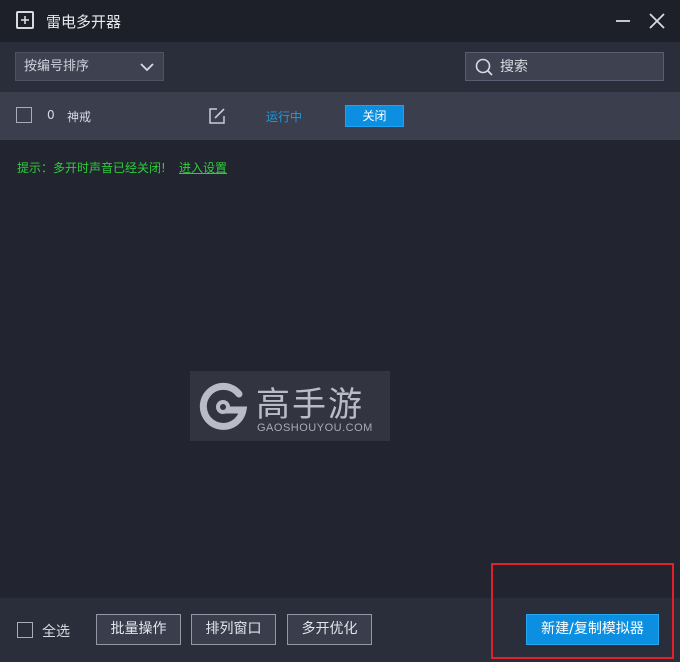  I want to click on search-input, so click(577, 66).